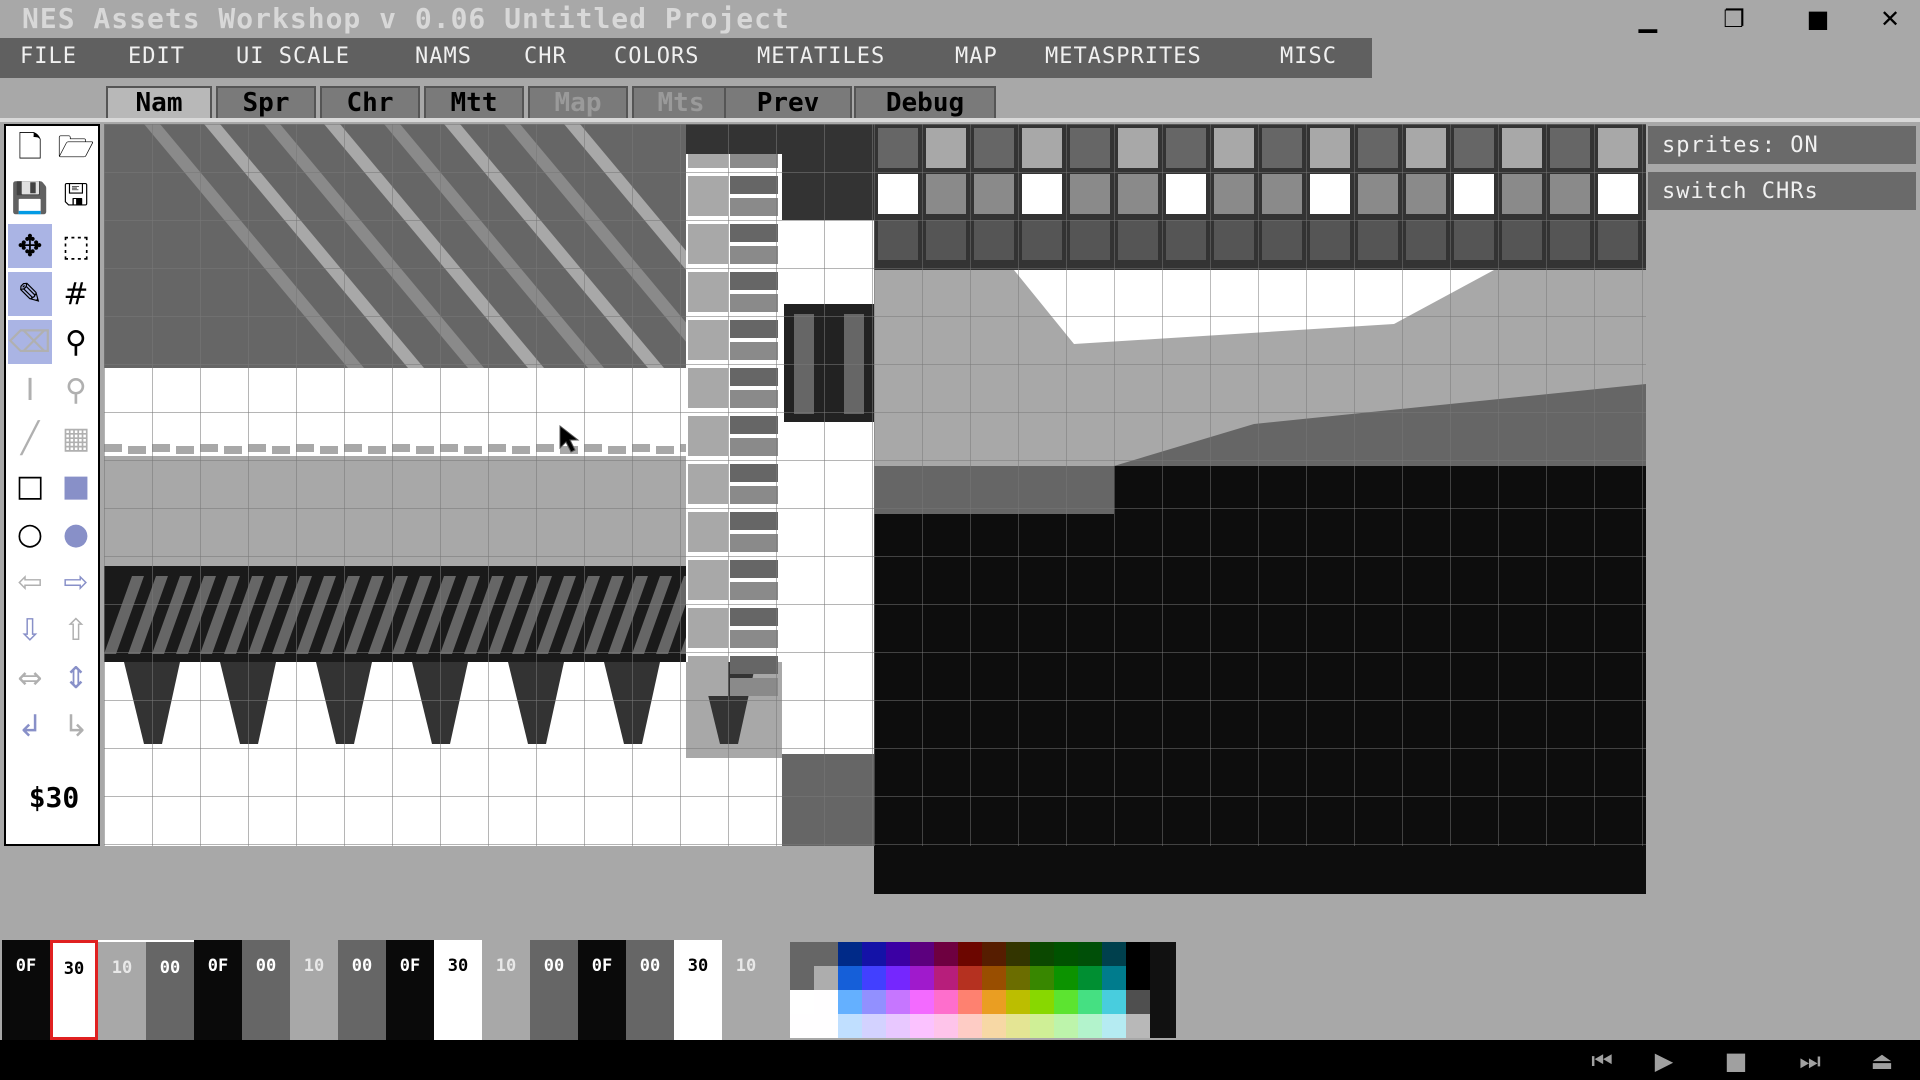  What do you see at coordinates (76, 198) in the screenshot?
I see `save-as-icon: 🖫` at bounding box center [76, 198].